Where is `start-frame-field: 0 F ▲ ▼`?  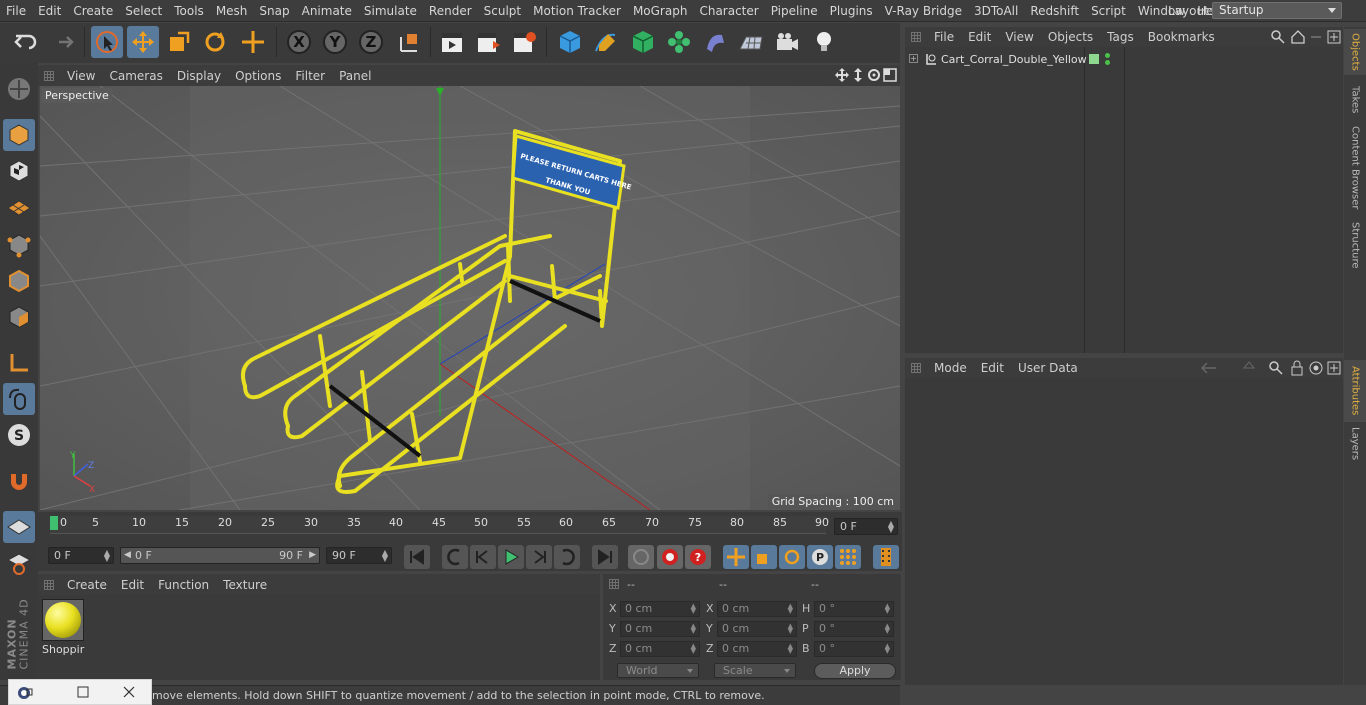 start-frame-field: 0 F ▲ ▼ is located at coordinates (81, 555).